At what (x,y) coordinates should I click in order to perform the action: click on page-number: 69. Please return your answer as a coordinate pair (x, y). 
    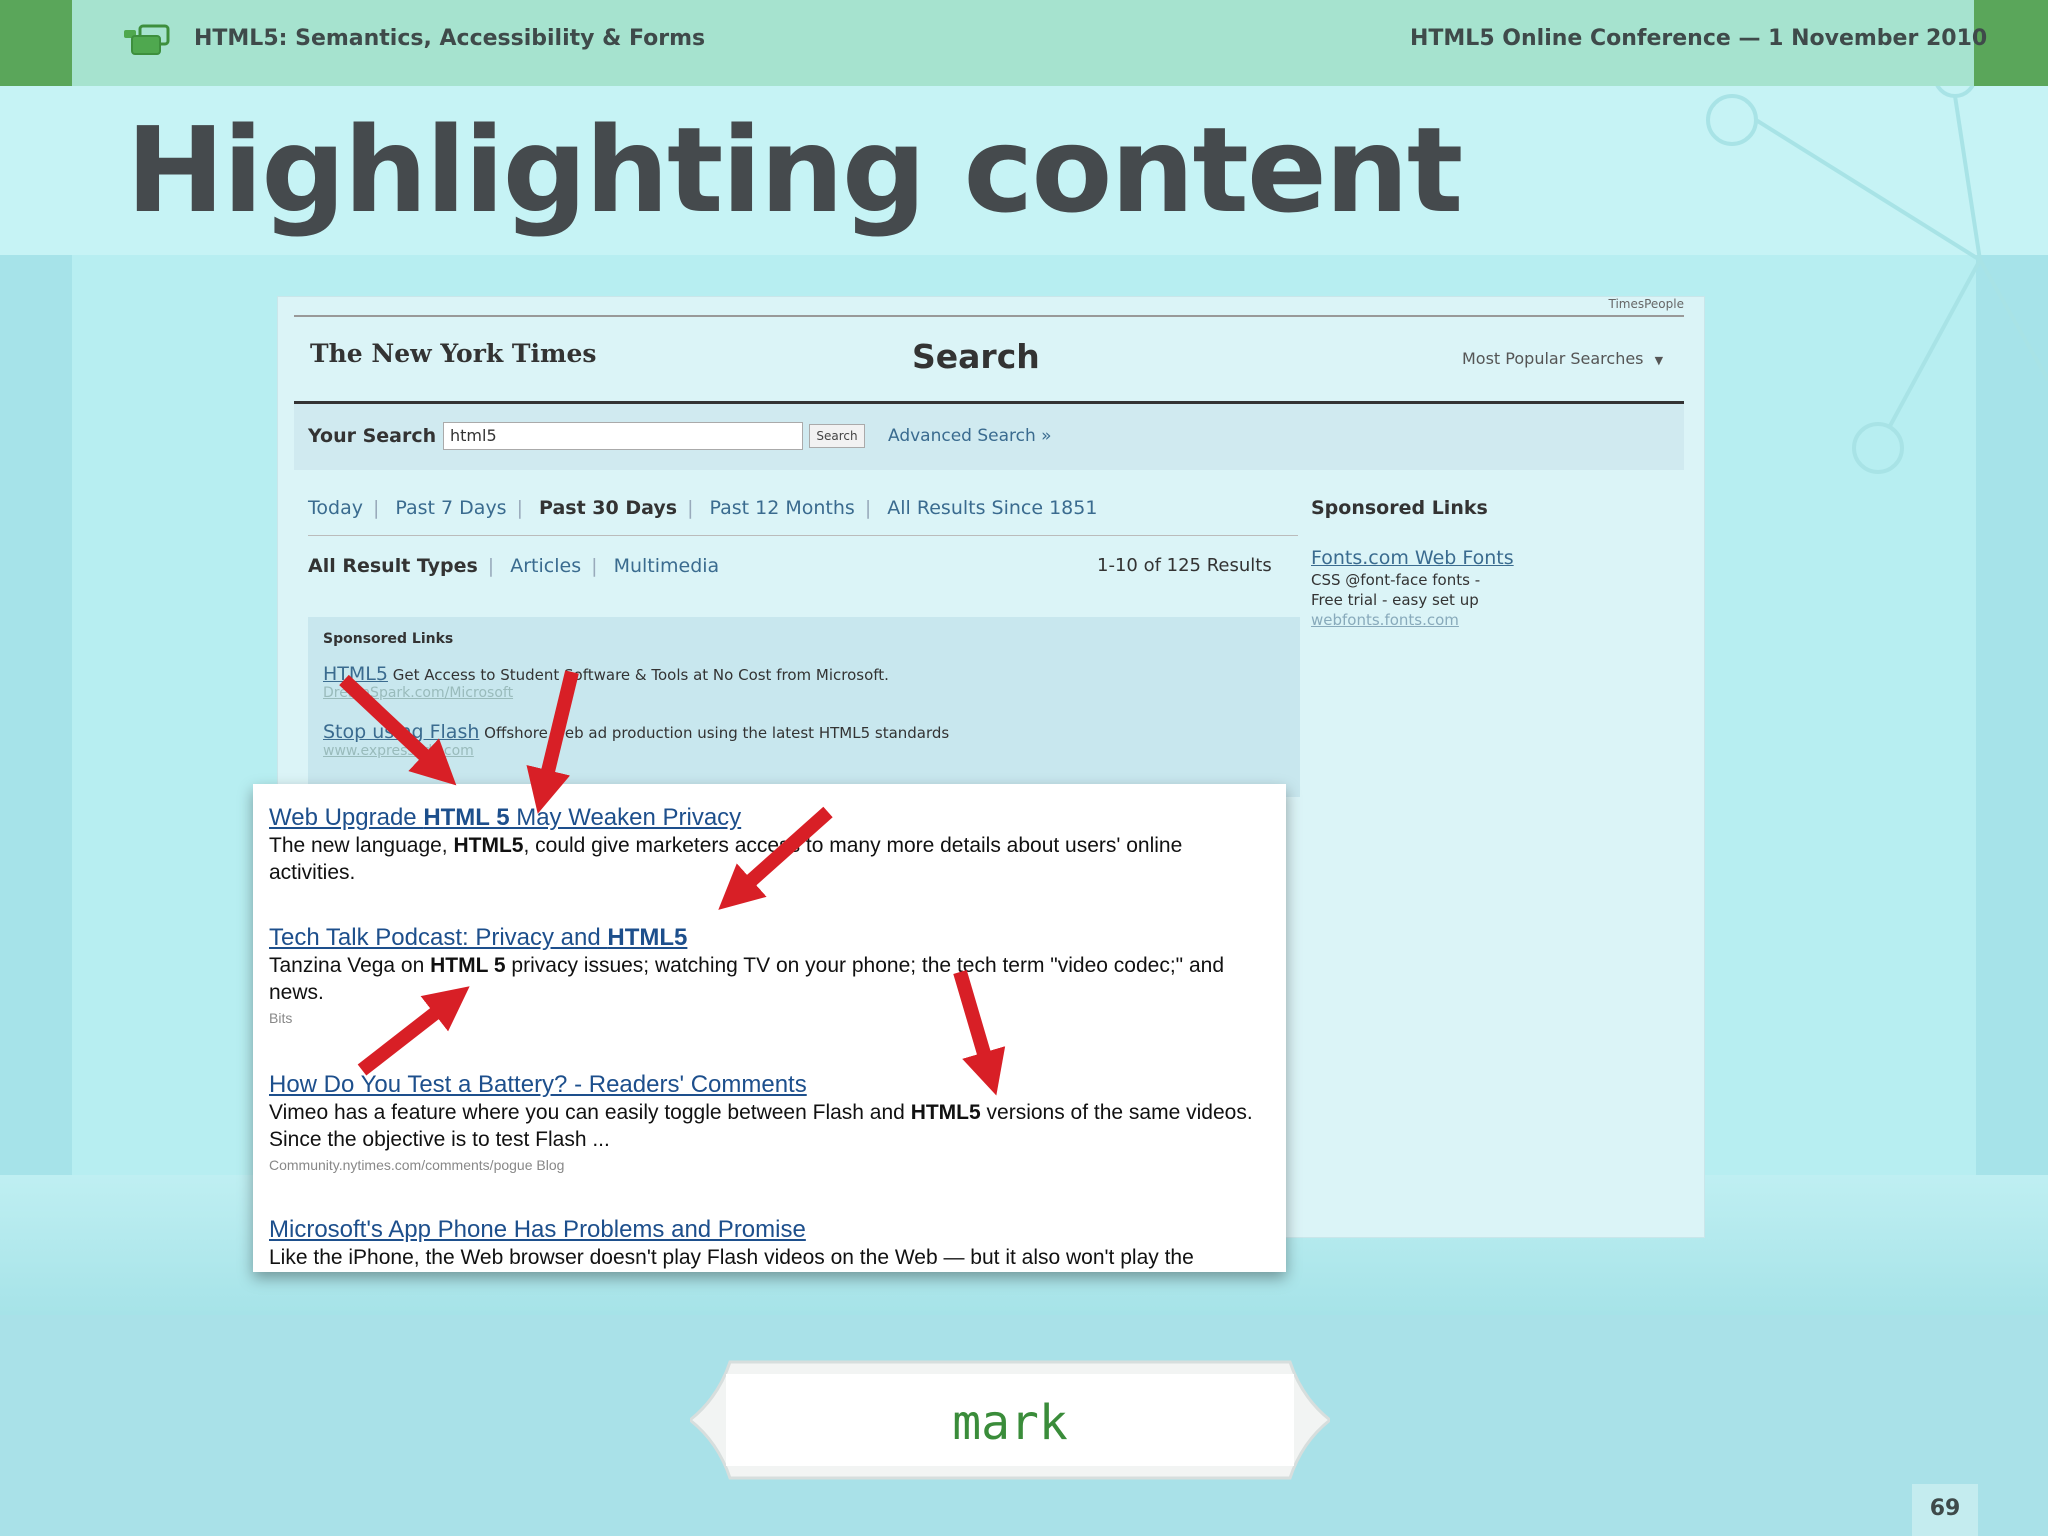
    Looking at the image, I should click on (1945, 1508).